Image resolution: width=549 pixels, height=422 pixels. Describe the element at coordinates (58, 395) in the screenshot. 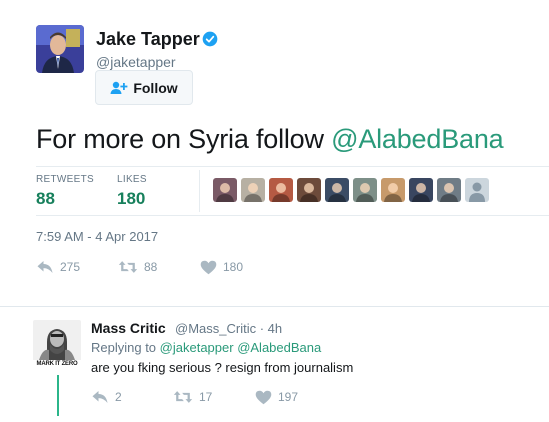

I see `thread-line` at that location.